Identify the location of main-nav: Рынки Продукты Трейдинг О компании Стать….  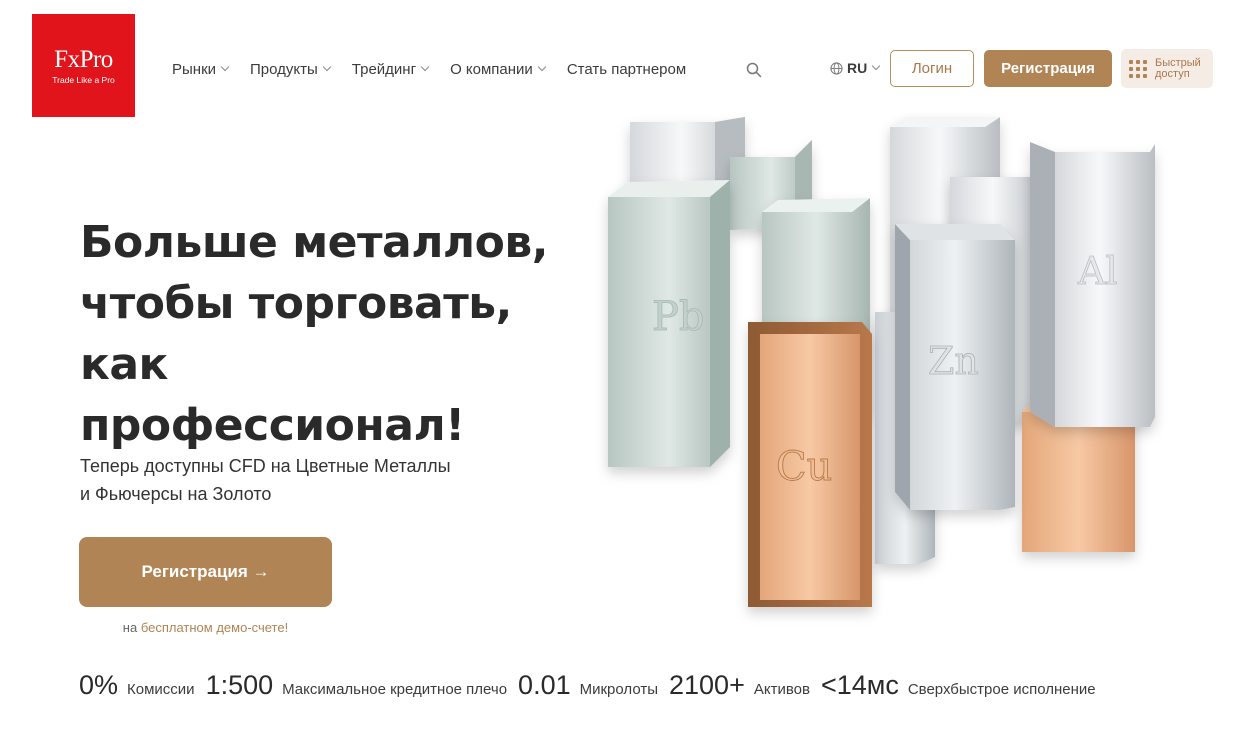
(440, 69).